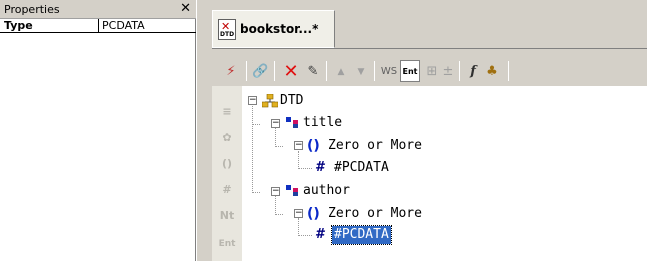  I want to click on notation-icon: Nt, so click(227, 216).